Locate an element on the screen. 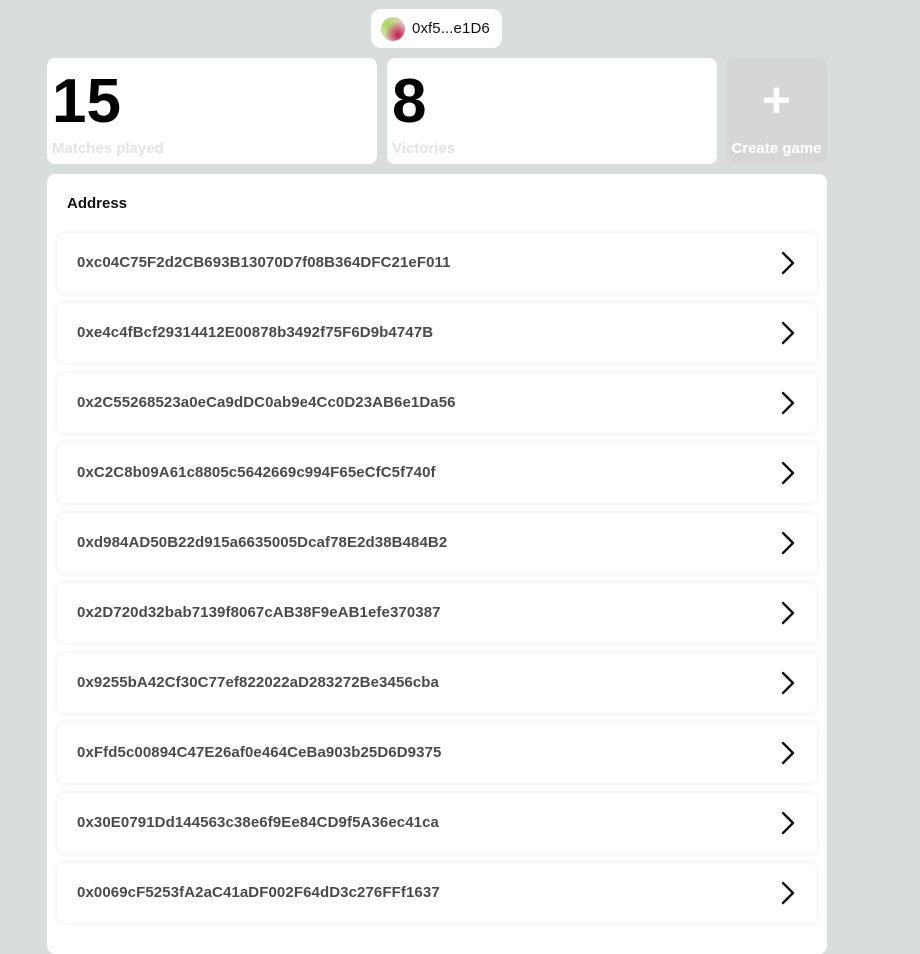 The width and height of the screenshot is (920, 954). victories-value: 8 is located at coordinates (409, 101).